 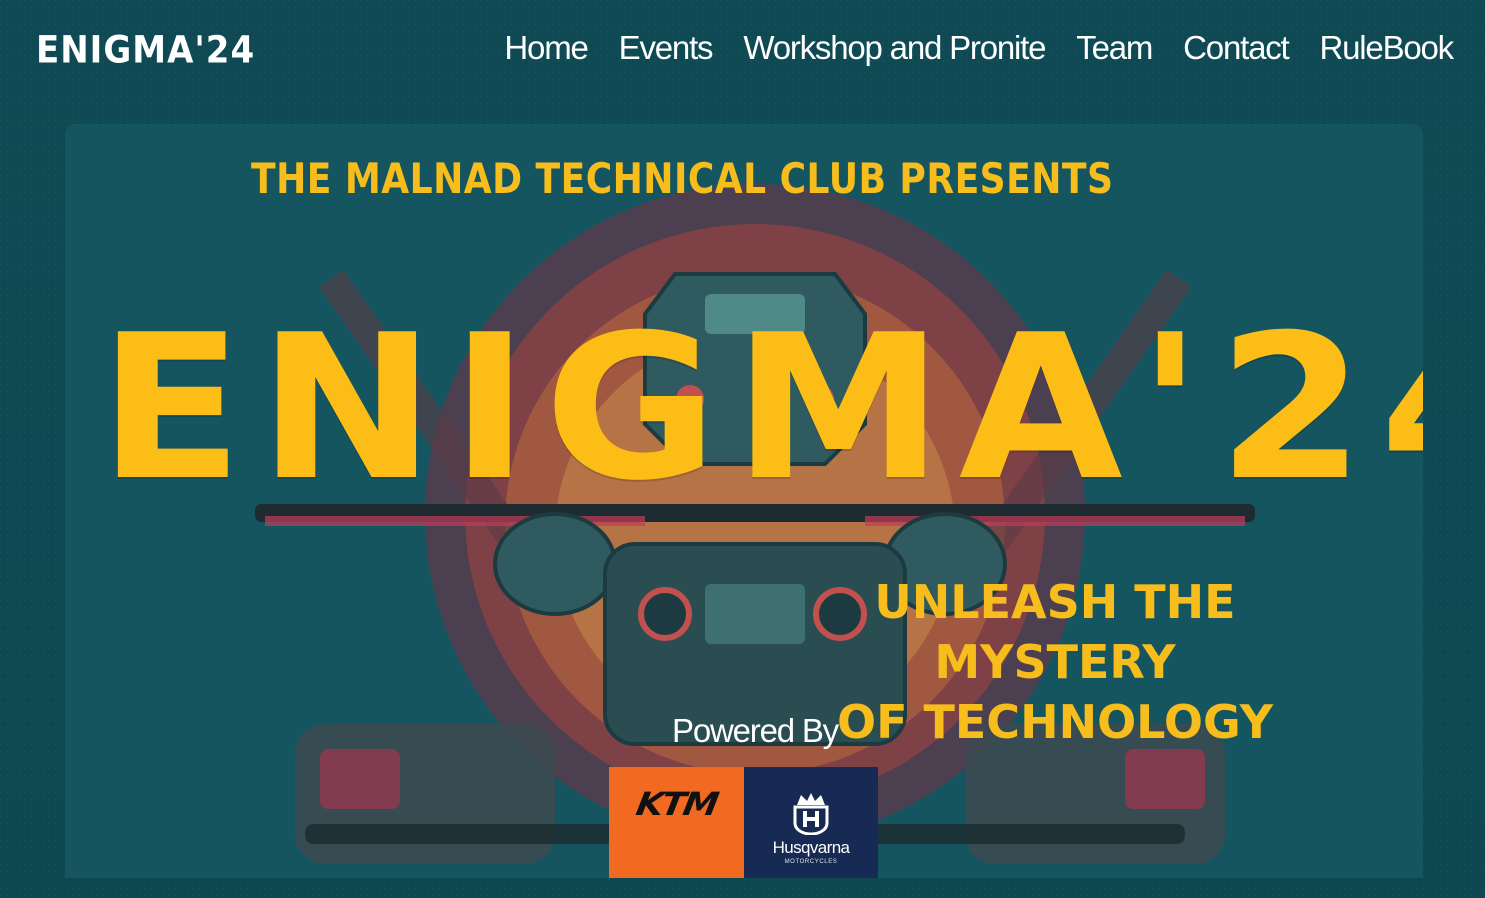 I want to click on sponsor-ktm-logo: KTM, so click(x=676, y=822).